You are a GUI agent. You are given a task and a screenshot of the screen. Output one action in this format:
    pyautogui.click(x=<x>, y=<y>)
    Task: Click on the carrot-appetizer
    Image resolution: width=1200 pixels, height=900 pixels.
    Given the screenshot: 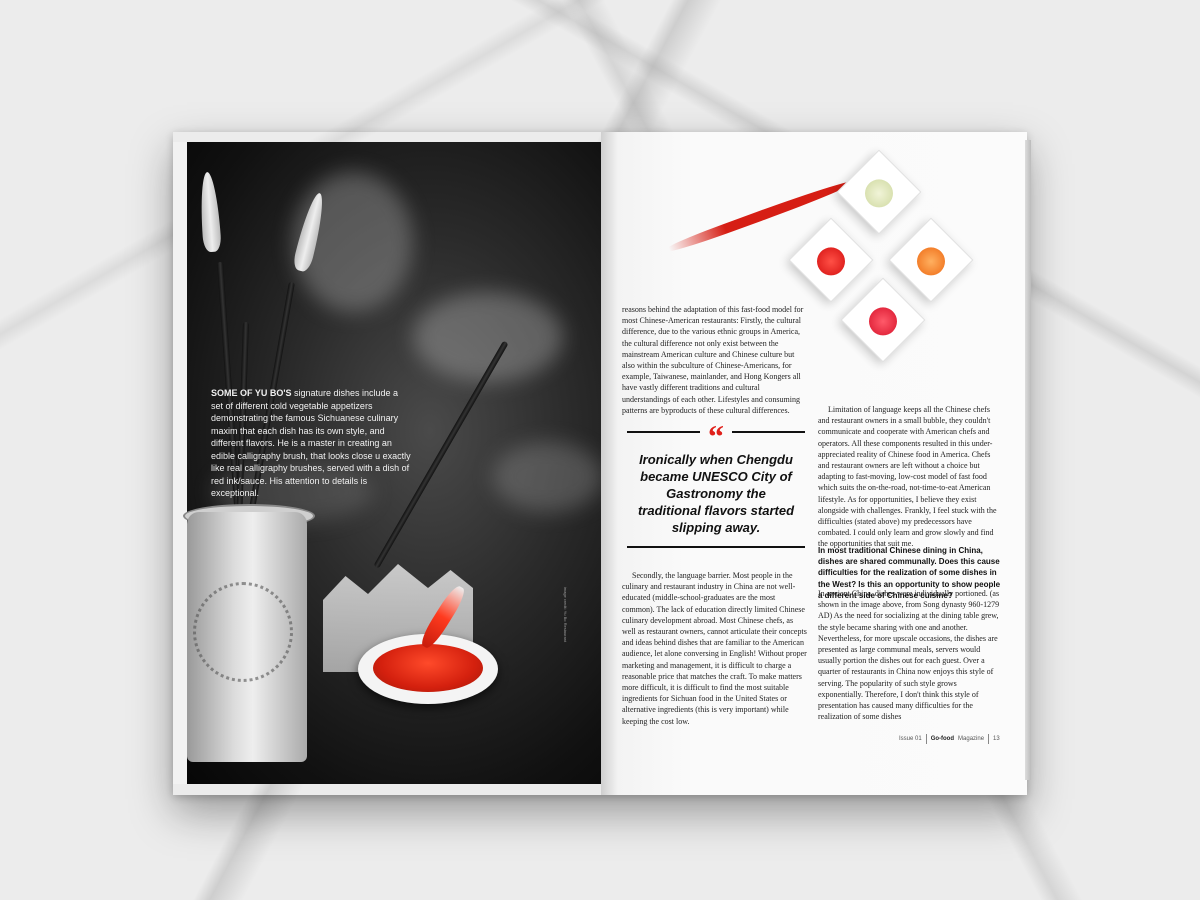 What is the action you would take?
    pyautogui.click(x=931, y=261)
    